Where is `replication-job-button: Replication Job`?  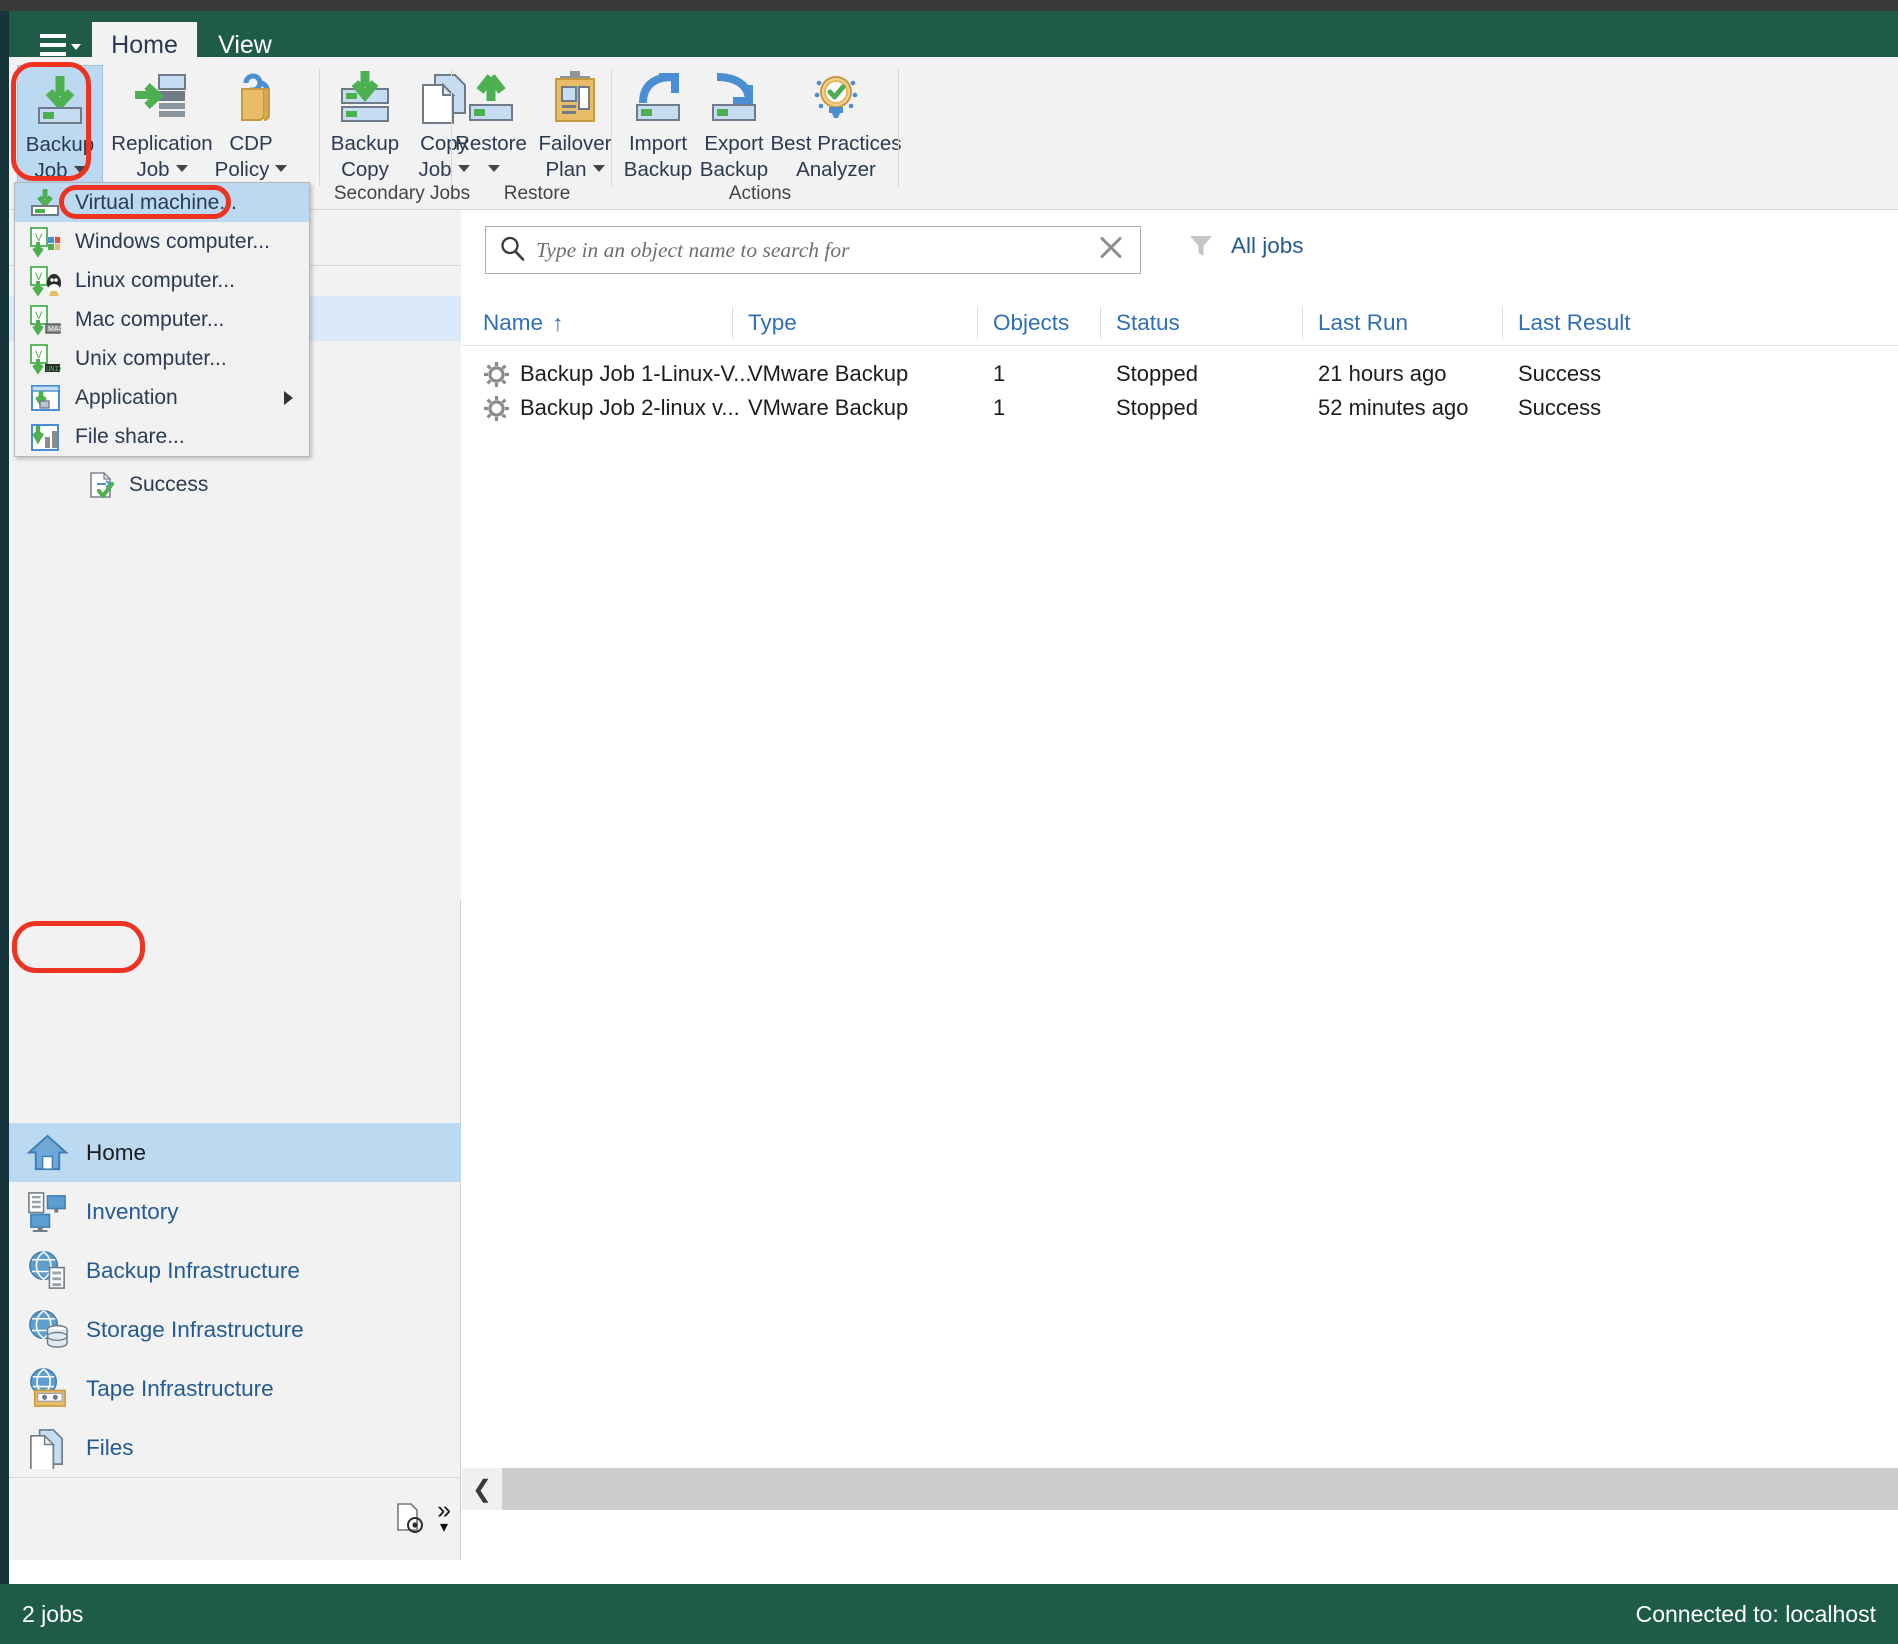
replication-job-button: Replication Job is located at coordinates (162, 125).